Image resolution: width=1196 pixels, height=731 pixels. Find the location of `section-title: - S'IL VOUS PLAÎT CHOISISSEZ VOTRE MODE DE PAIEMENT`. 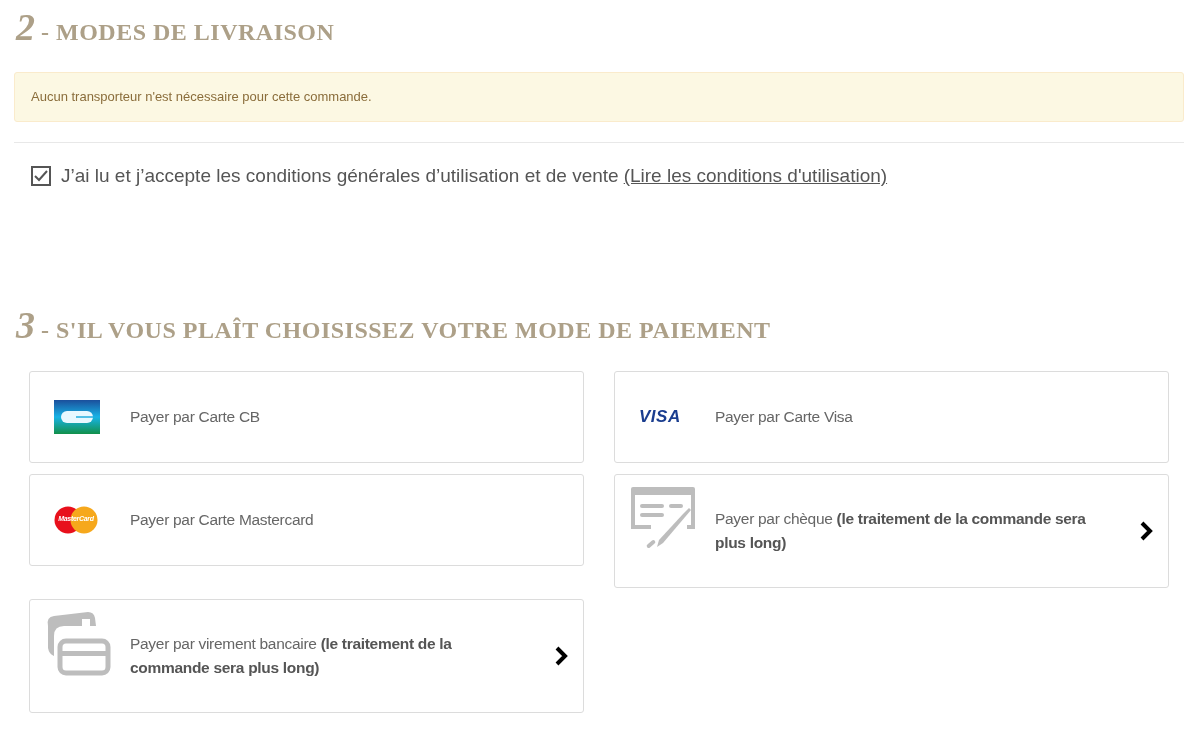

section-title: - S'IL VOUS PLAÎT CHOISISSEZ VOTRE MODE DE PAIEMENT is located at coordinates (406, 329).